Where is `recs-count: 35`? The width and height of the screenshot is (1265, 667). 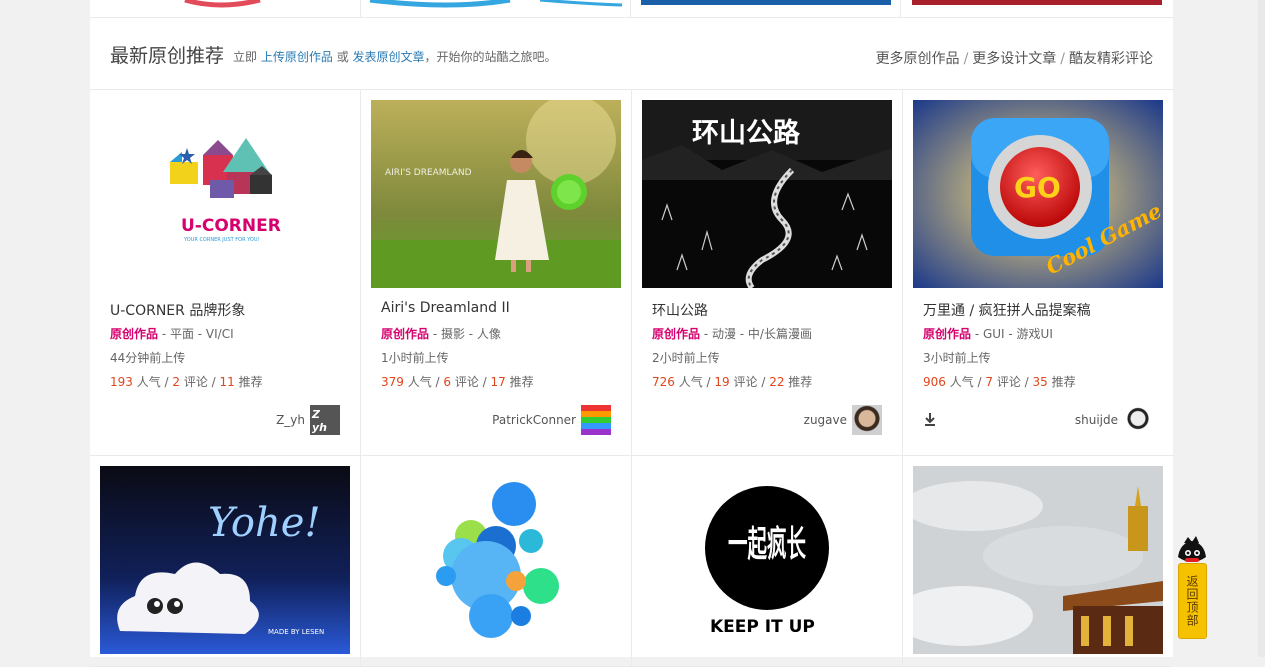 recs-count: 35 is located at coordinates (1040, 382).